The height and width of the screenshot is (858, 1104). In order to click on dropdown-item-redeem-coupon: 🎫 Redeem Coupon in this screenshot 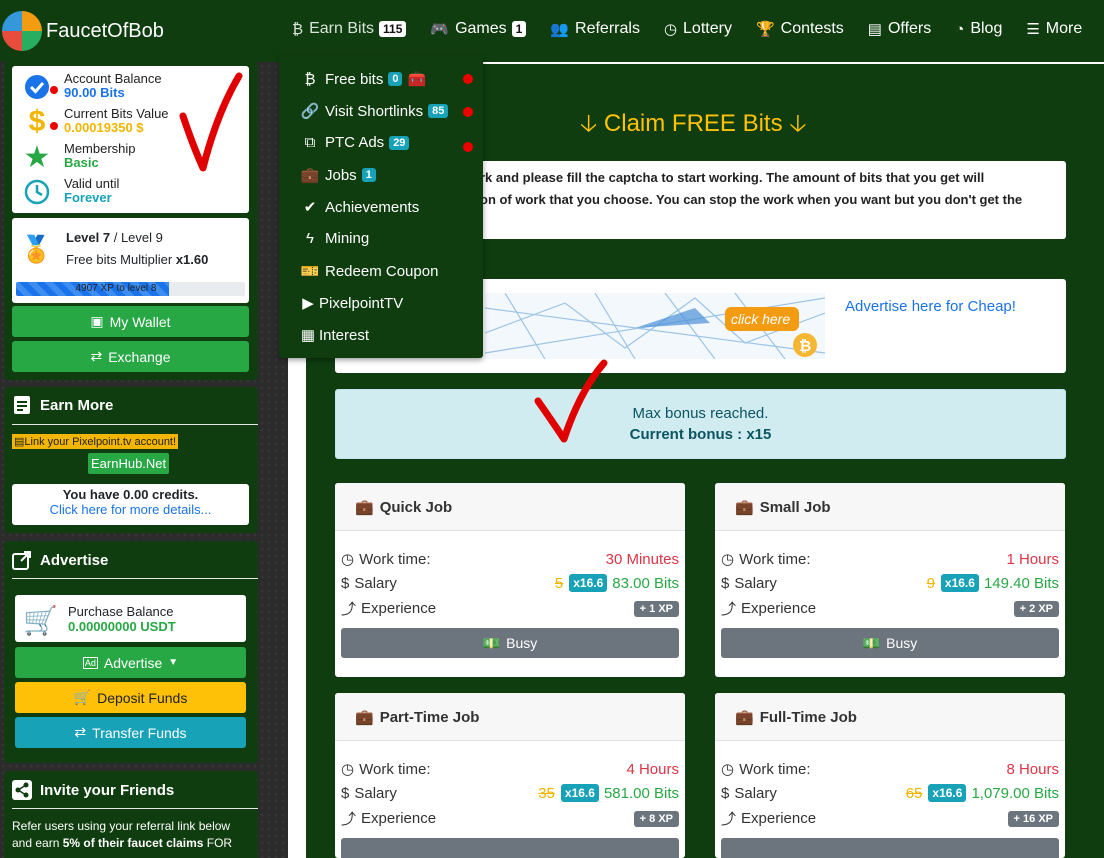, I will do `click(369, 271)`.